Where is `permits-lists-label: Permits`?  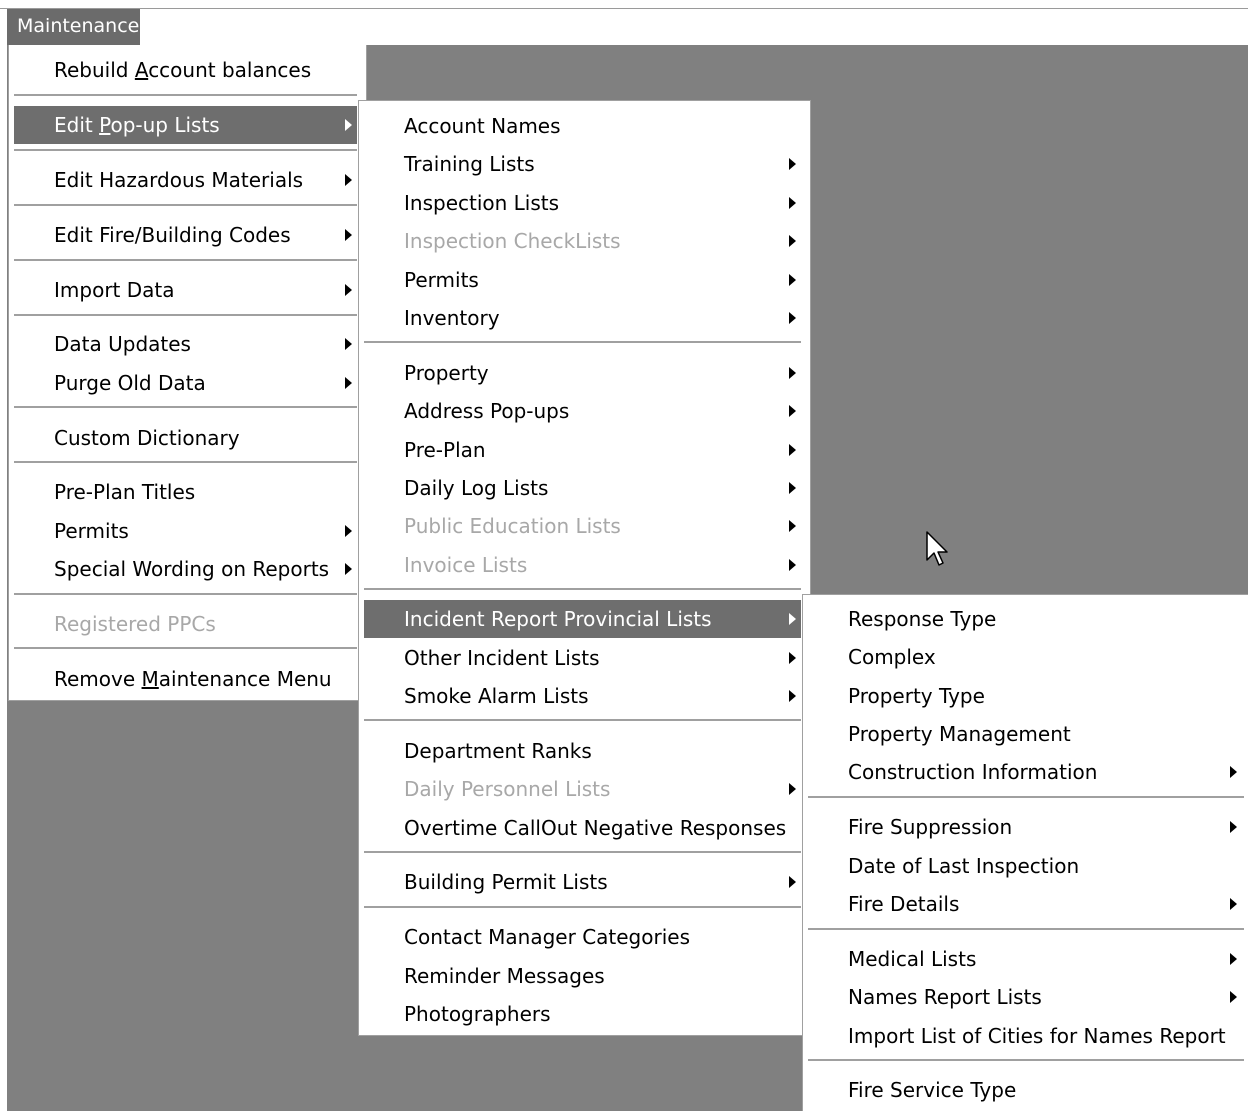
permits-lists-label: Permits is located at coordinates (441, 280).